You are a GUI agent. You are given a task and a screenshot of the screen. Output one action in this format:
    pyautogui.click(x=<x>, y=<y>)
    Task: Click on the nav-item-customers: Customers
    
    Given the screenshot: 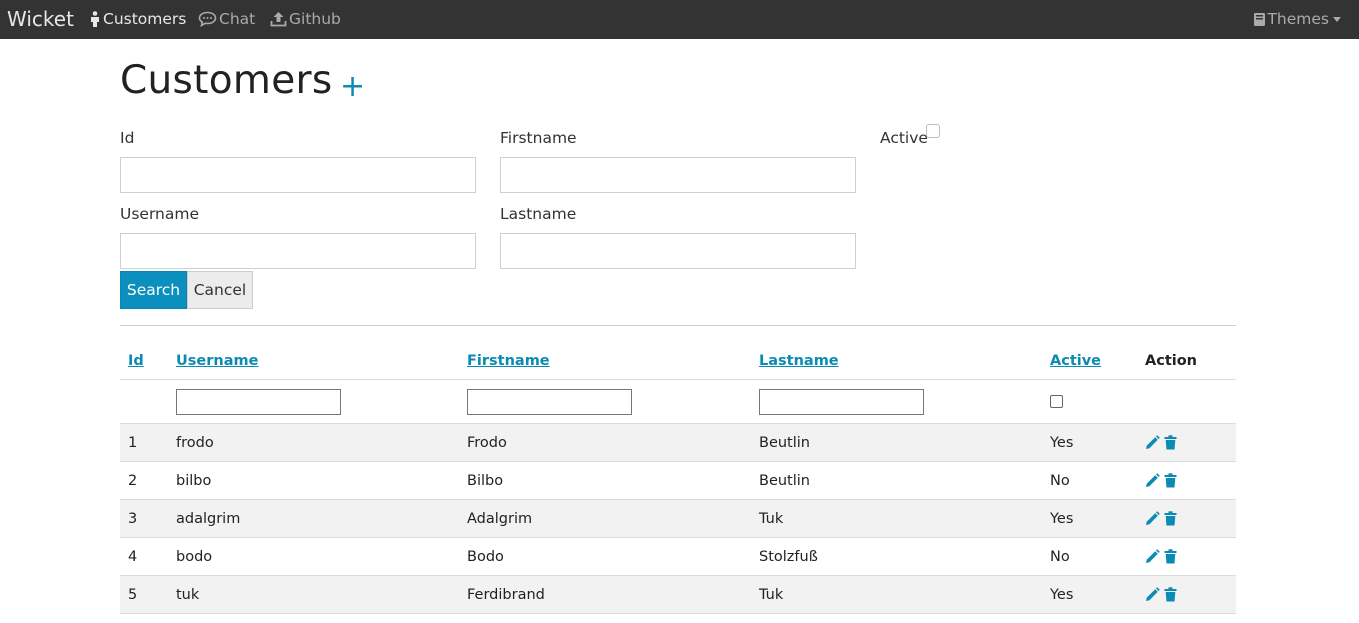 What is the action you would take?
    pyautogui.click(x=137, y=19)
    